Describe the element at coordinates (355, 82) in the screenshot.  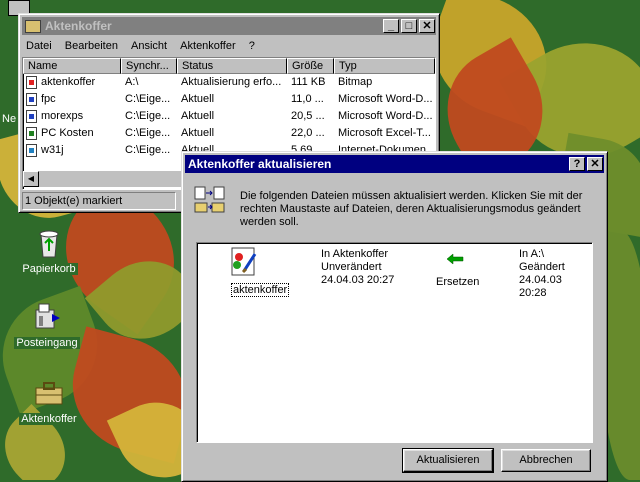
I see `cell-type: Bitmap` at that location.